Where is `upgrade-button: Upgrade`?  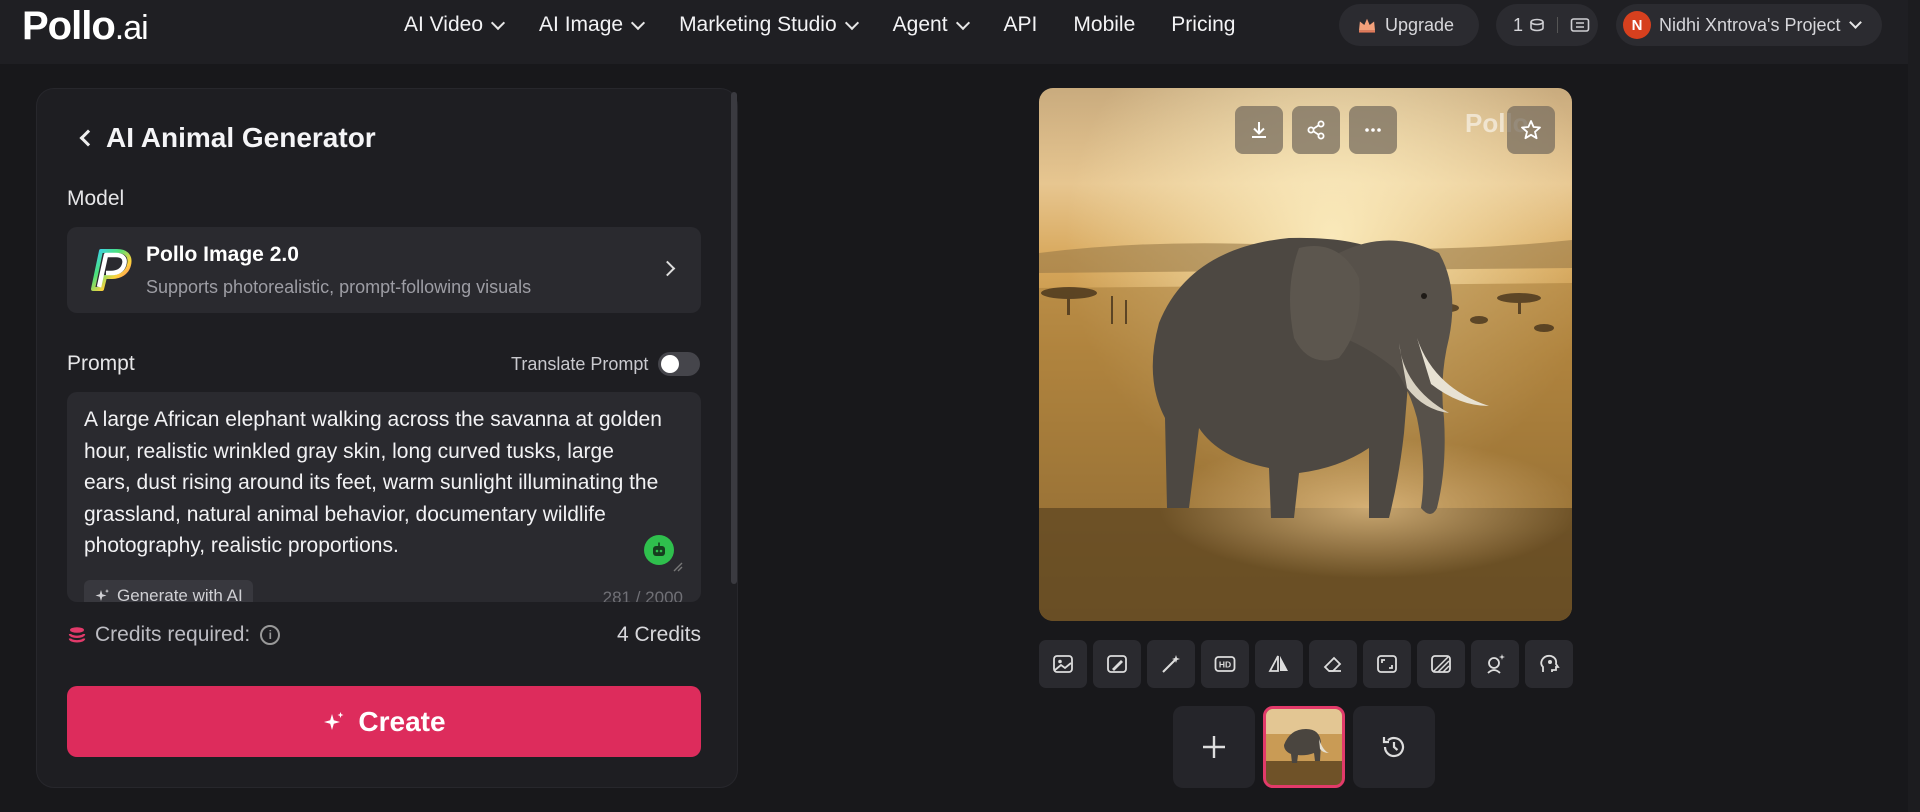 upgrade-button: Upgrade is located at coordinates (1409, 25).